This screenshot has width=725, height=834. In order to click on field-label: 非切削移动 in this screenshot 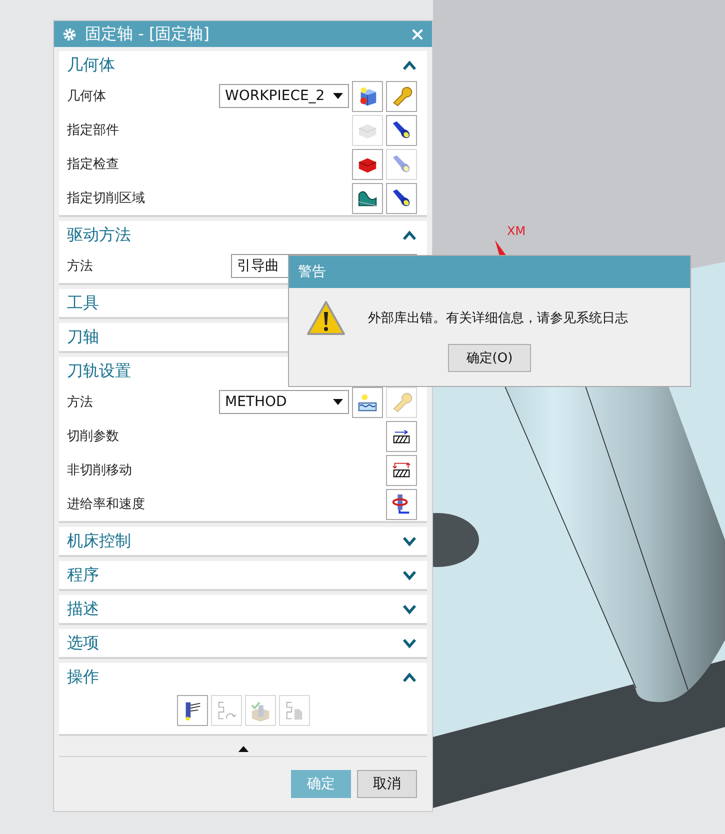, I will do `click(99, 470)`.